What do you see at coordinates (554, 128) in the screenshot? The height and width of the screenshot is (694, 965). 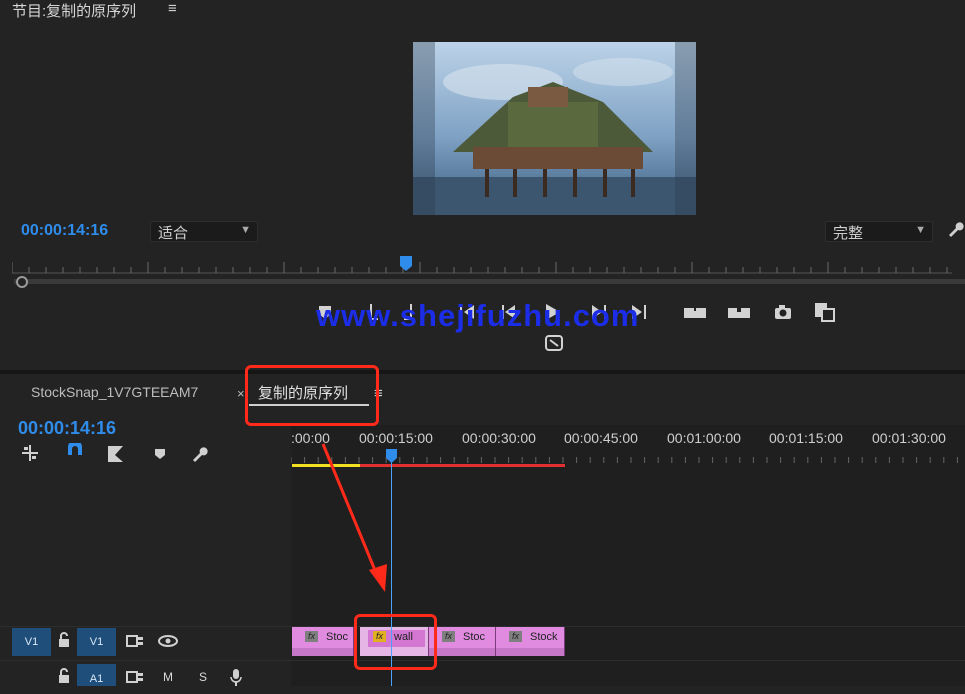 I see `program-preview-image` at bounding box center [554, 128].